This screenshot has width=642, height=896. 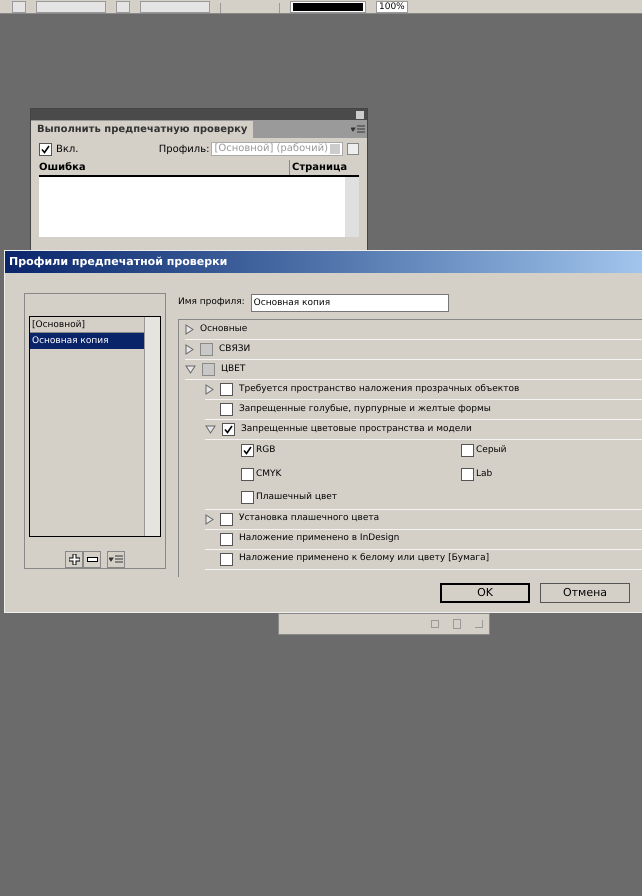 I want to click on tree-item-label: СВЯЗИ, so click(x=234, y=349).